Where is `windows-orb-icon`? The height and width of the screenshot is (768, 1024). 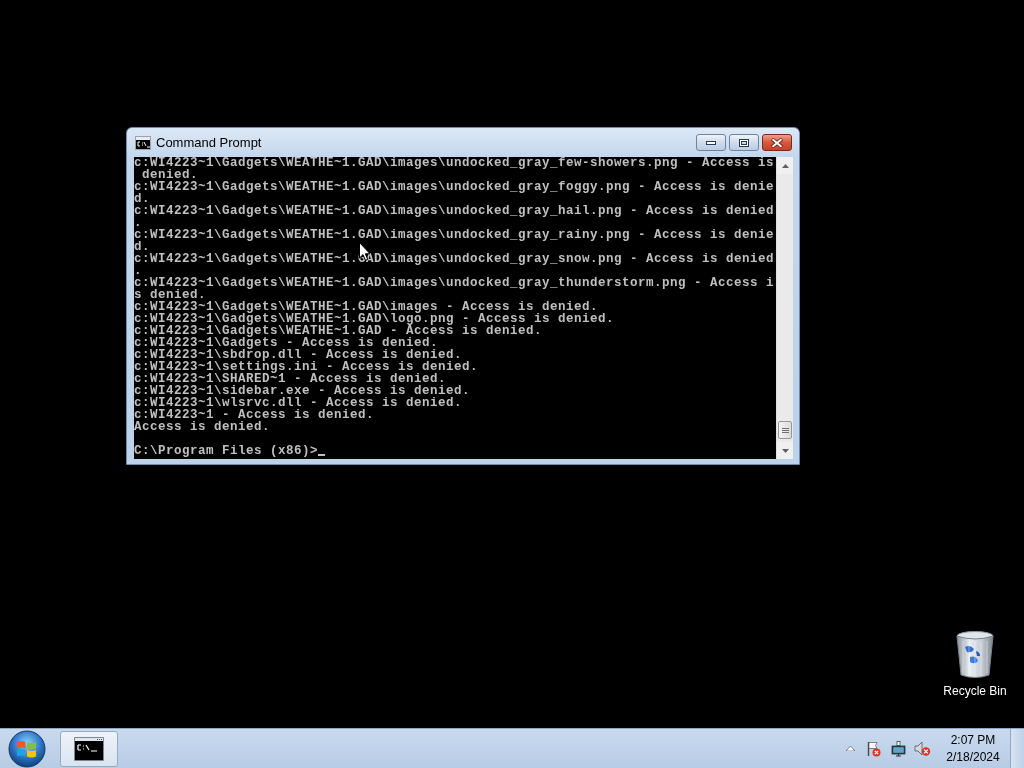 windows-orb-icon is located at coordinates (27, 748).